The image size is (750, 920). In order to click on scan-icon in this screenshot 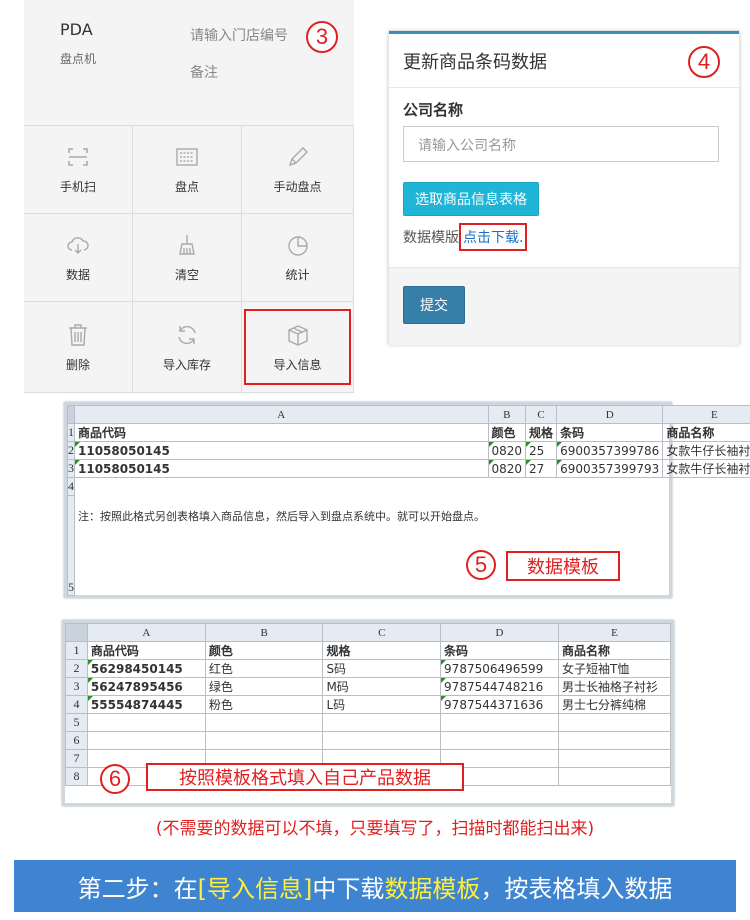, I will do `click(78, 157)`.